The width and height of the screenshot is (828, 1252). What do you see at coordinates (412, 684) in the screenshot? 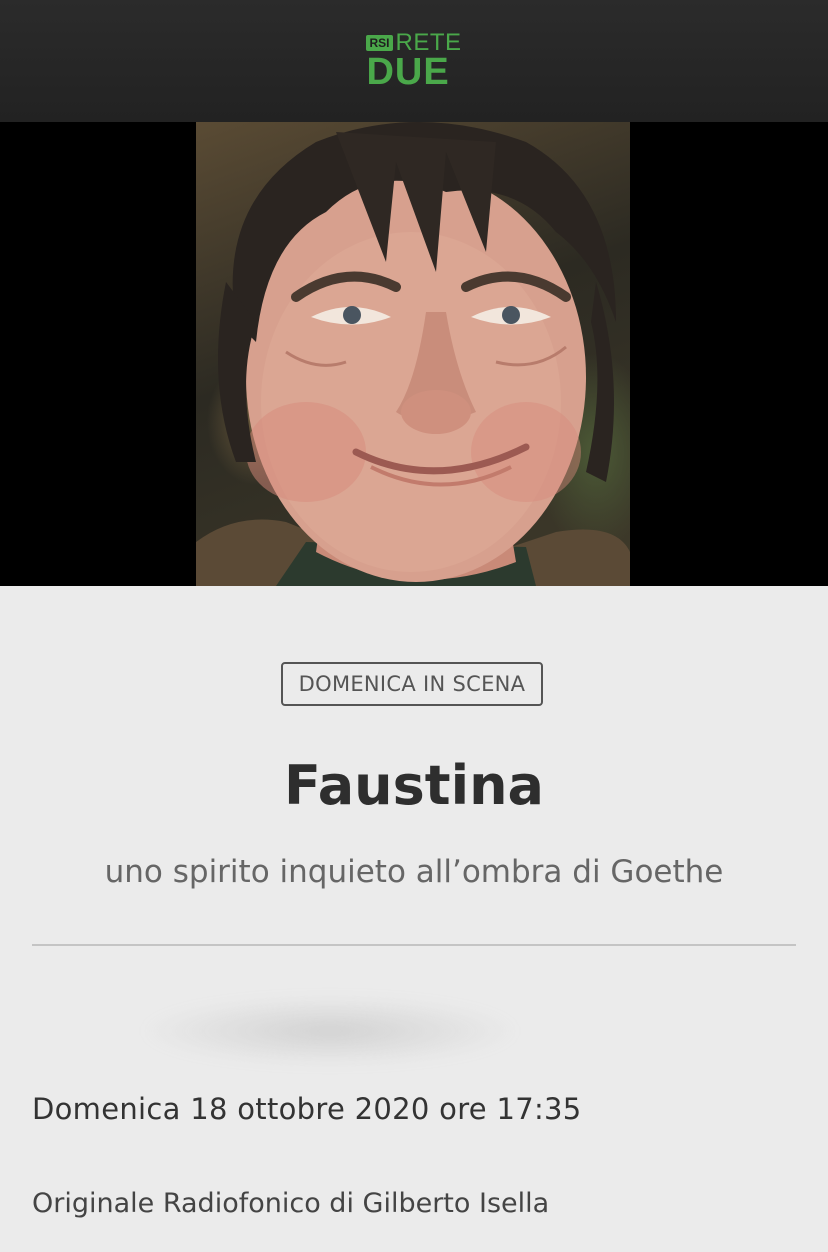
I see `category-badge: DOMENICA IN SCENA` at bounding box center [412, 684].